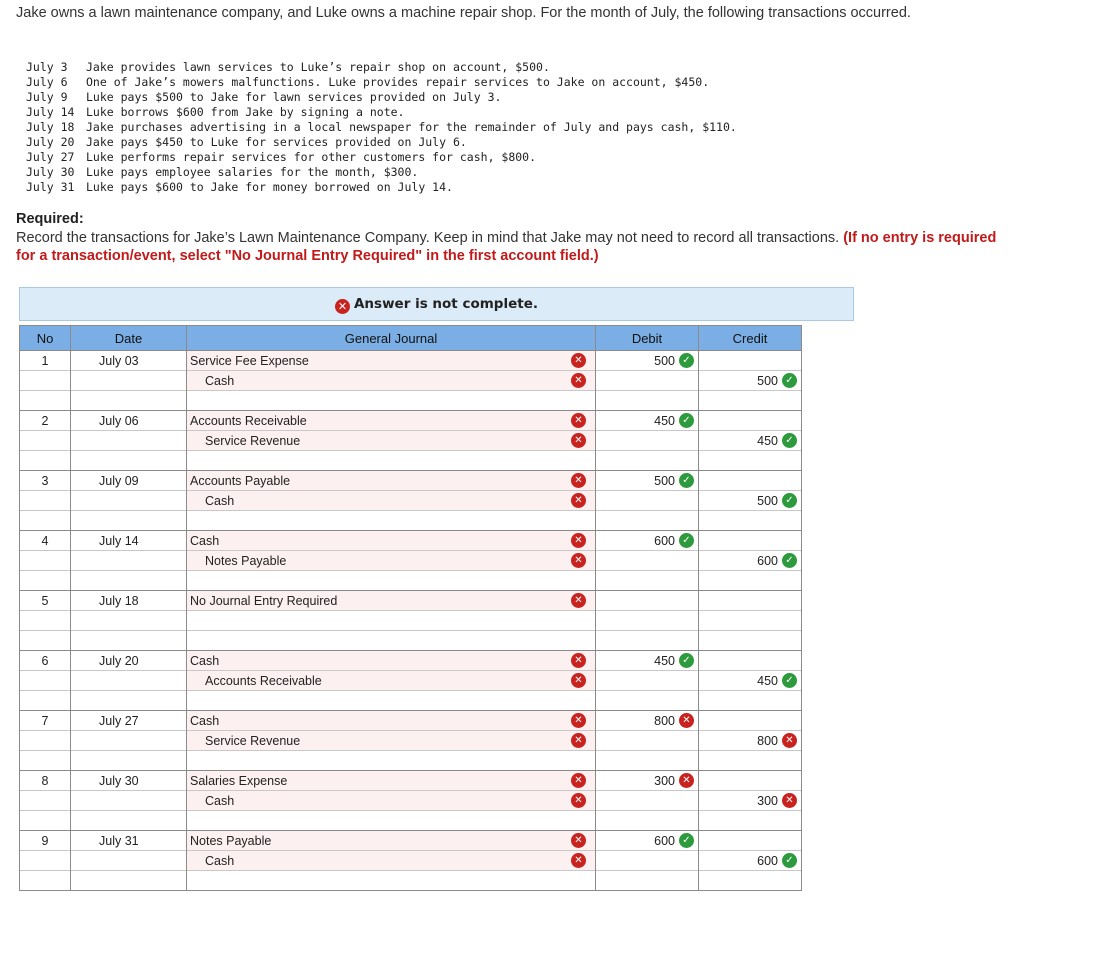  Describe the element at coordinates (50, 127) in the screenshot. I see `transaction-date: July 18` at that location.